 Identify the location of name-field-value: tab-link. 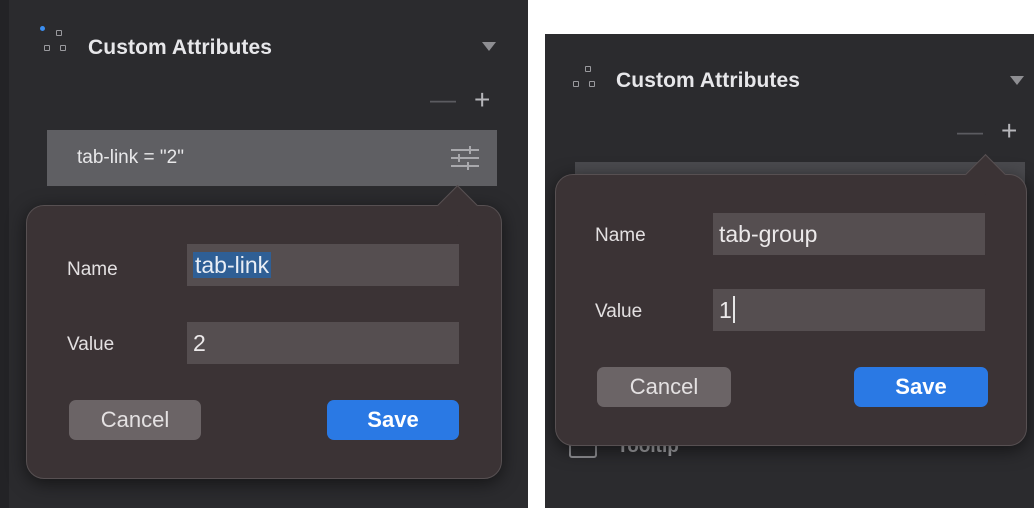
(232, 265).